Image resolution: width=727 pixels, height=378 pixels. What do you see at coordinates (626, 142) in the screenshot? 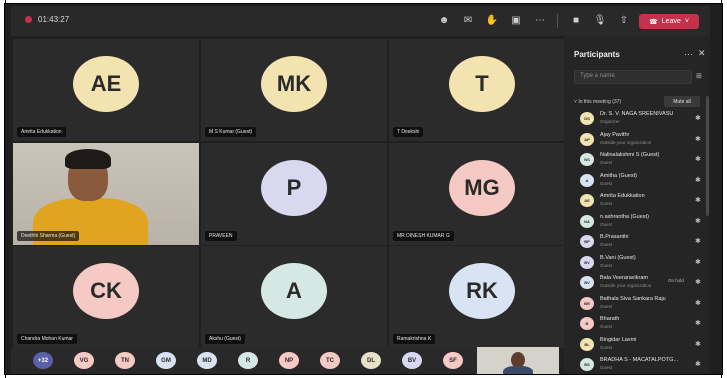
I see `participant-role: Outside your organization` at bounding box center [626, 142].